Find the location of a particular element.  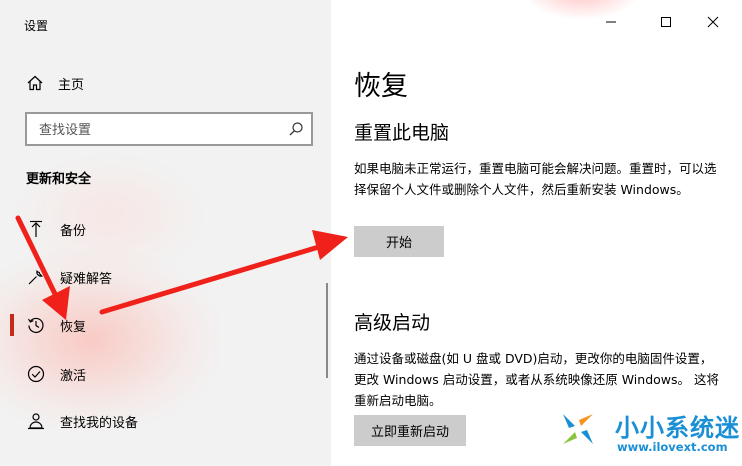

close-button is located at coordinates (713, 22).